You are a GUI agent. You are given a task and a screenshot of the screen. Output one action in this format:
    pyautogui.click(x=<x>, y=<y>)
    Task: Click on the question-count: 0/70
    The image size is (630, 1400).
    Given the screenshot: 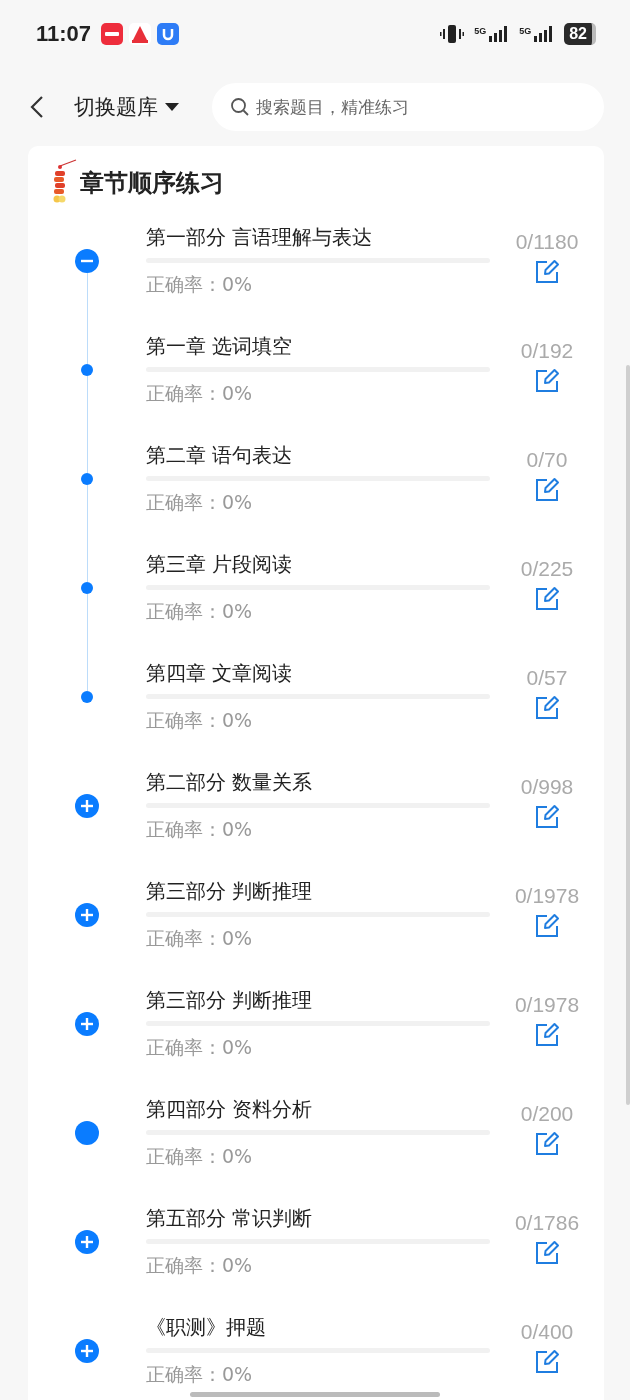 What is the action you would take?
    pyautogui.click(x=547, y=460)
    